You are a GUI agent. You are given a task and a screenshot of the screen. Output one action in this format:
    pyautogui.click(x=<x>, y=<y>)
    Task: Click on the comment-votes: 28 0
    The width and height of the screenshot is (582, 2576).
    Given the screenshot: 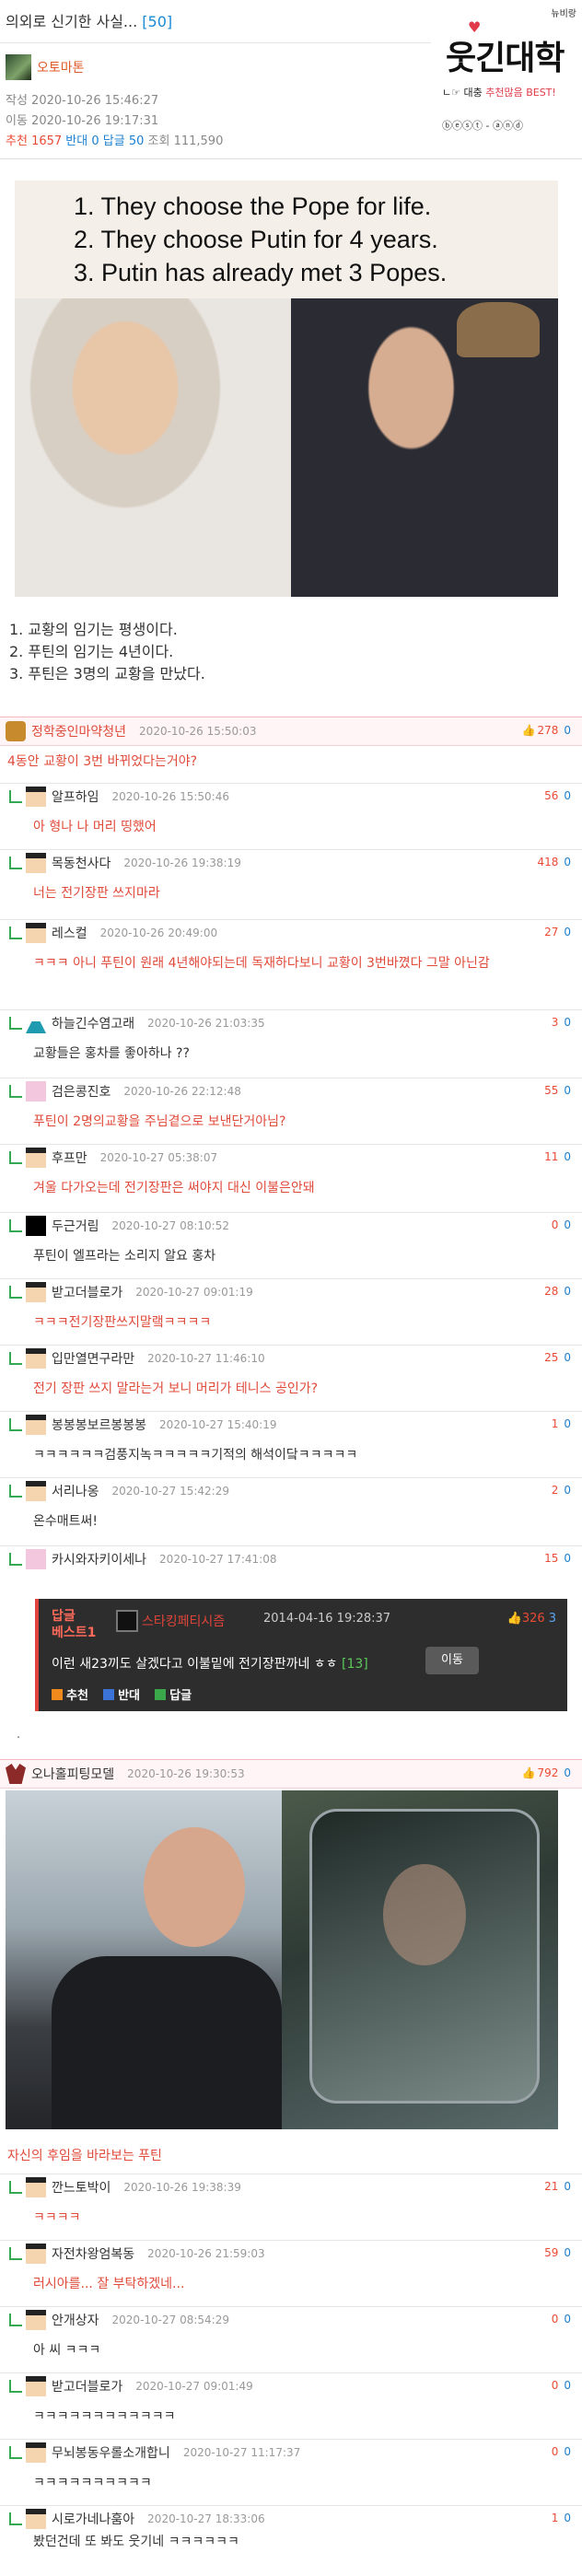 What is the action you would take?
    pyautogui.click(x=557, y=1291)
    